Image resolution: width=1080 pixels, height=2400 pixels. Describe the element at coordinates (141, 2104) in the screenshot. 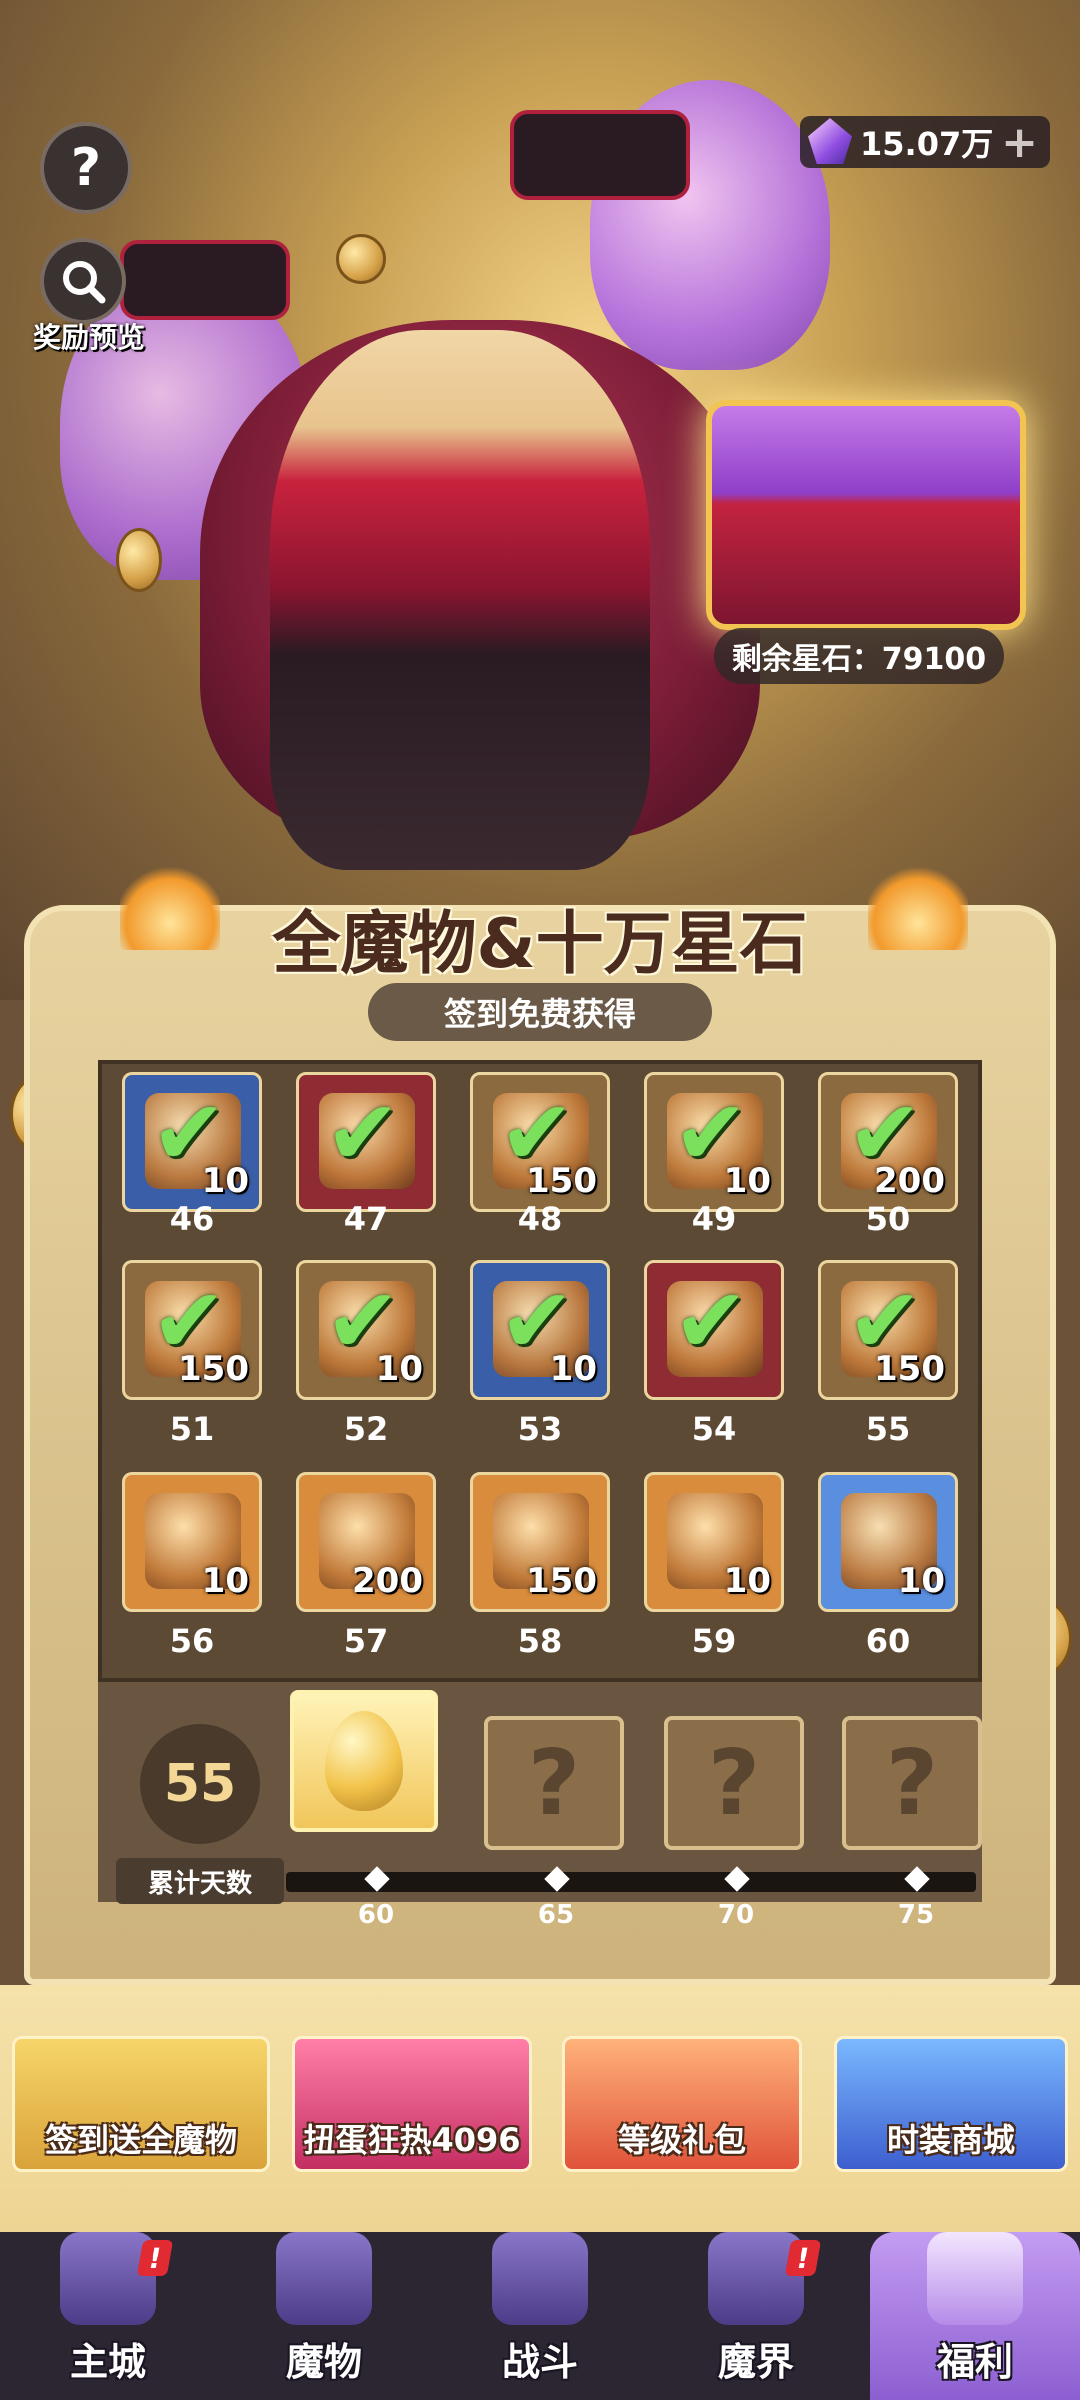

I see `banner-sign-in: 签到送全魔物` at that location.